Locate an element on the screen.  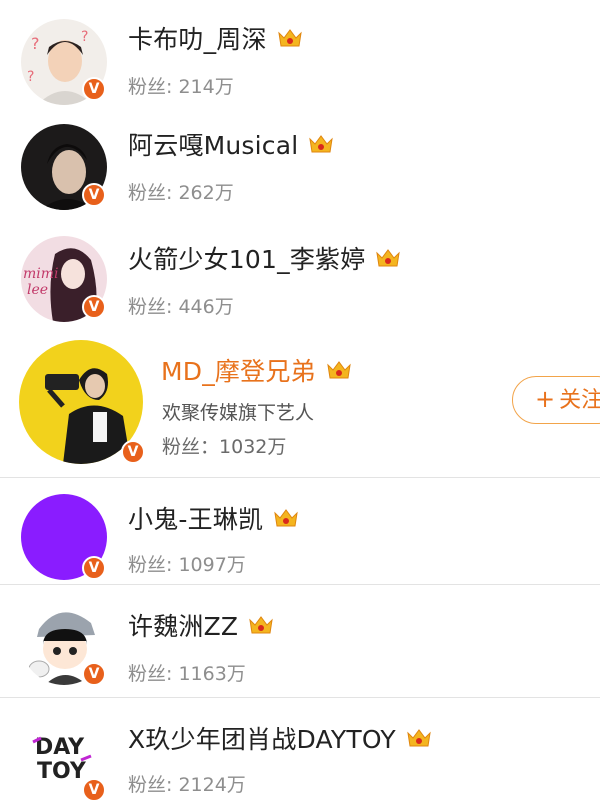
user-name-text: 火箭少女101_李紫婷 is located at coordinates (247, 259).